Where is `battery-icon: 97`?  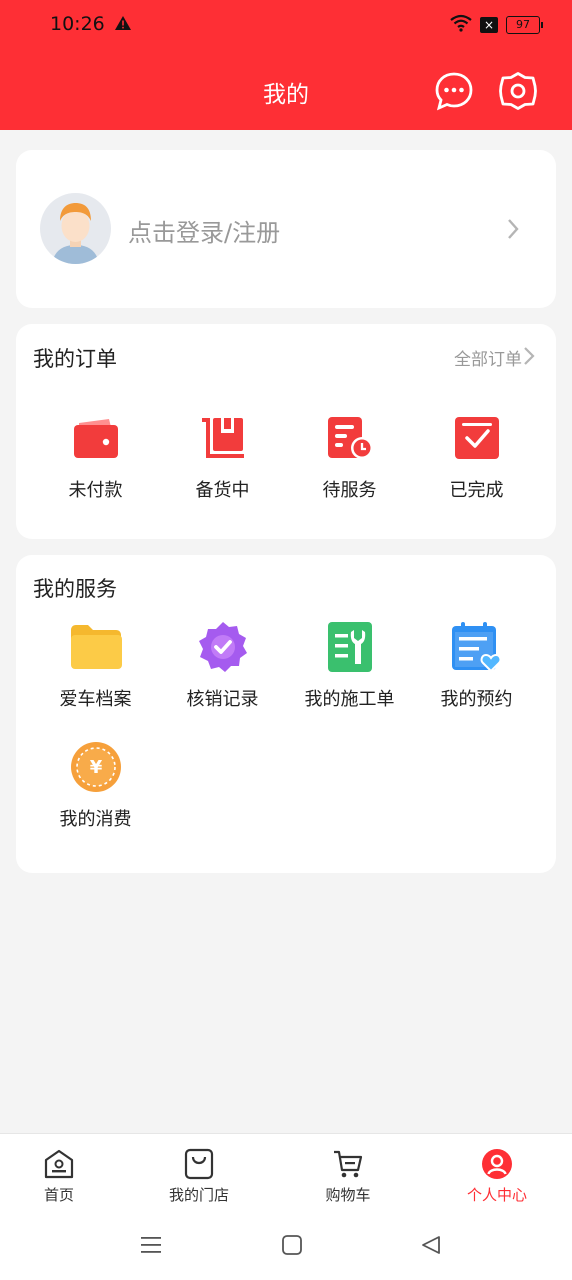 battery-icon: 97 is located at coordinates (524, 25).